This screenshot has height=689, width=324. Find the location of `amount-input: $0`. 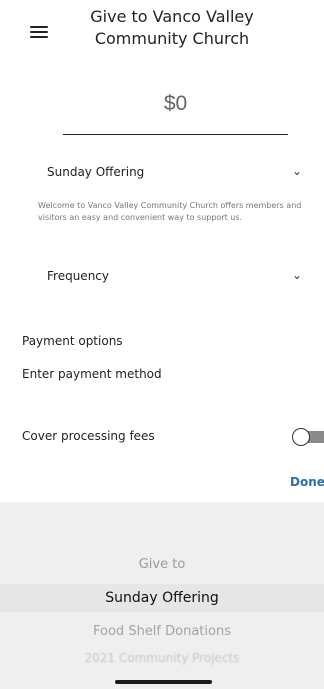

amount-input: $0 is located at coordinates (175, 104).